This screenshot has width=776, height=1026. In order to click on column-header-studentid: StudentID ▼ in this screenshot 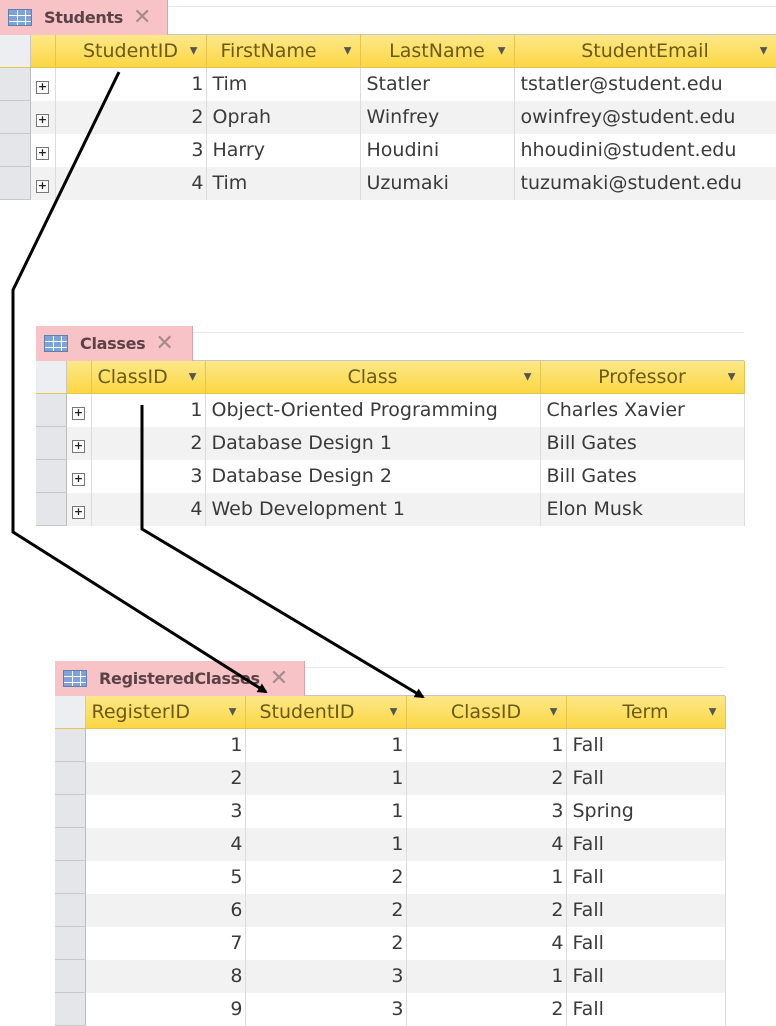, I will do `click(131, 51)`.